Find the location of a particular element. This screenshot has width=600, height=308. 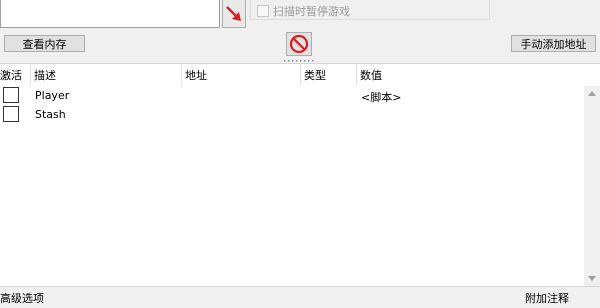

table-extras-button: 附加注释 is located at coordinates (547, 298).